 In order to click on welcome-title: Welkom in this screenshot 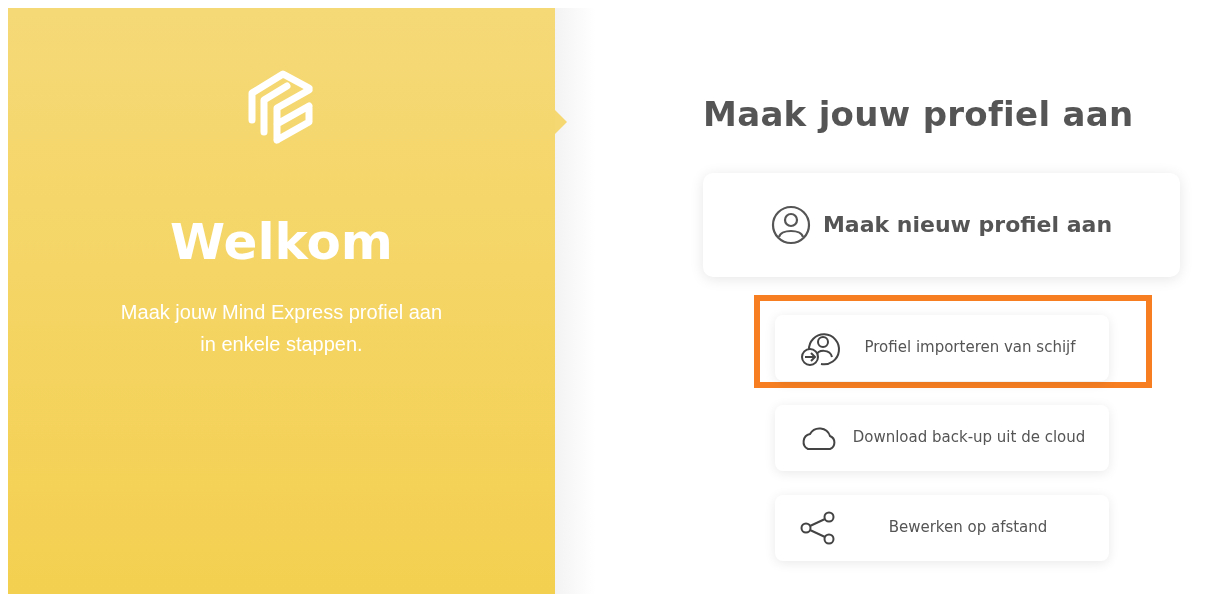, I will do `click(281, 242)`.